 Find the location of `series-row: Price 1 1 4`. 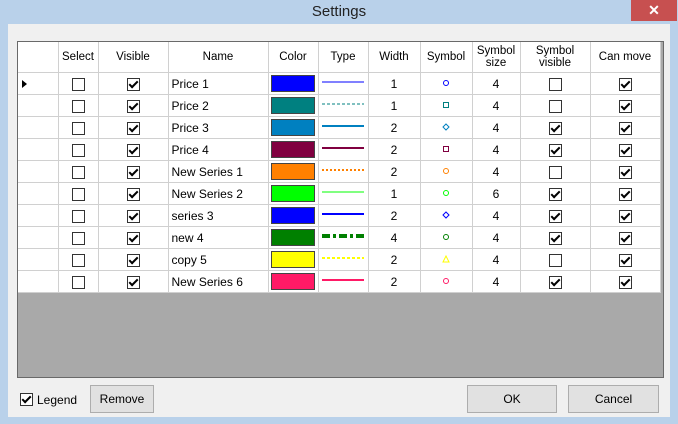

series-row: Price 1 1 4 is located at coordinates (339, 83).